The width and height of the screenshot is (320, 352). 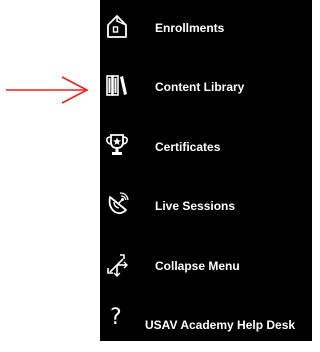 I want to click on menu-item-live-sessions: Live Sessions, so click(x=206, y=208).